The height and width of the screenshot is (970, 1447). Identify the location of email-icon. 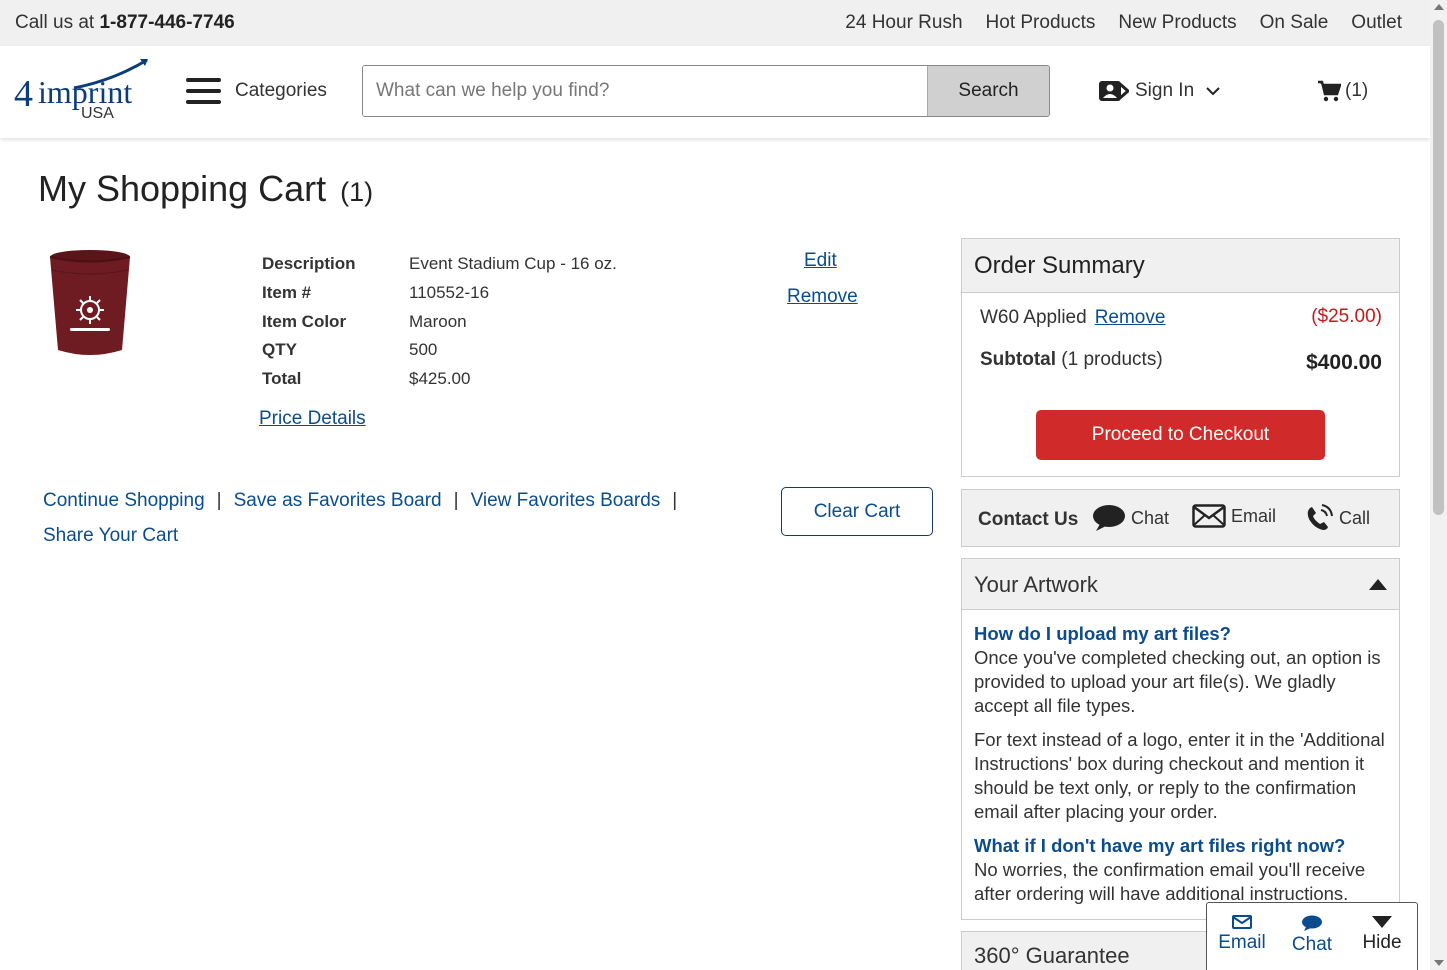
(1209, 516).